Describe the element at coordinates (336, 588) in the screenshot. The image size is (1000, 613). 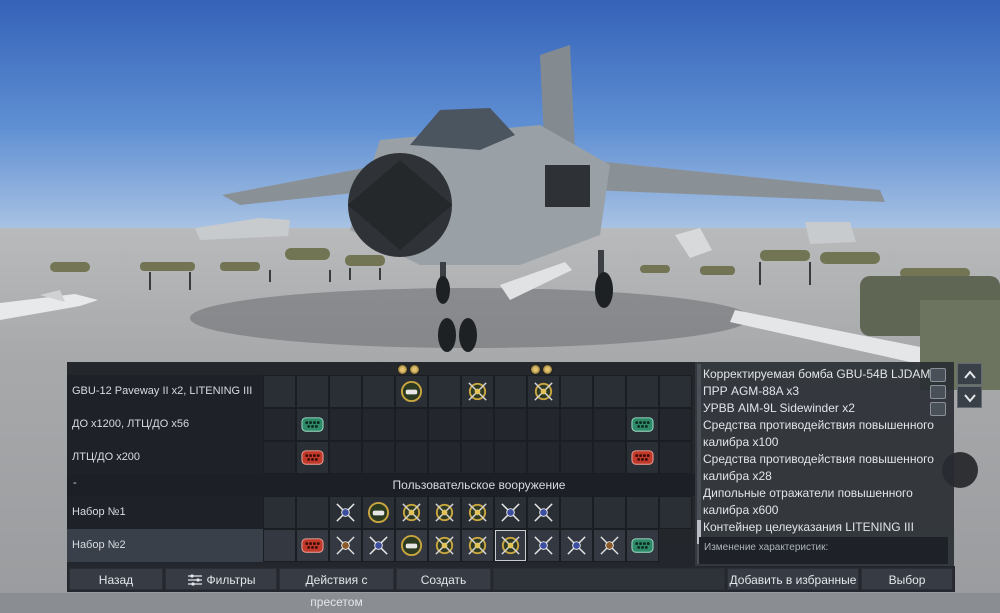
I see `preset-actions-button: Действия с пресетом` at that location.